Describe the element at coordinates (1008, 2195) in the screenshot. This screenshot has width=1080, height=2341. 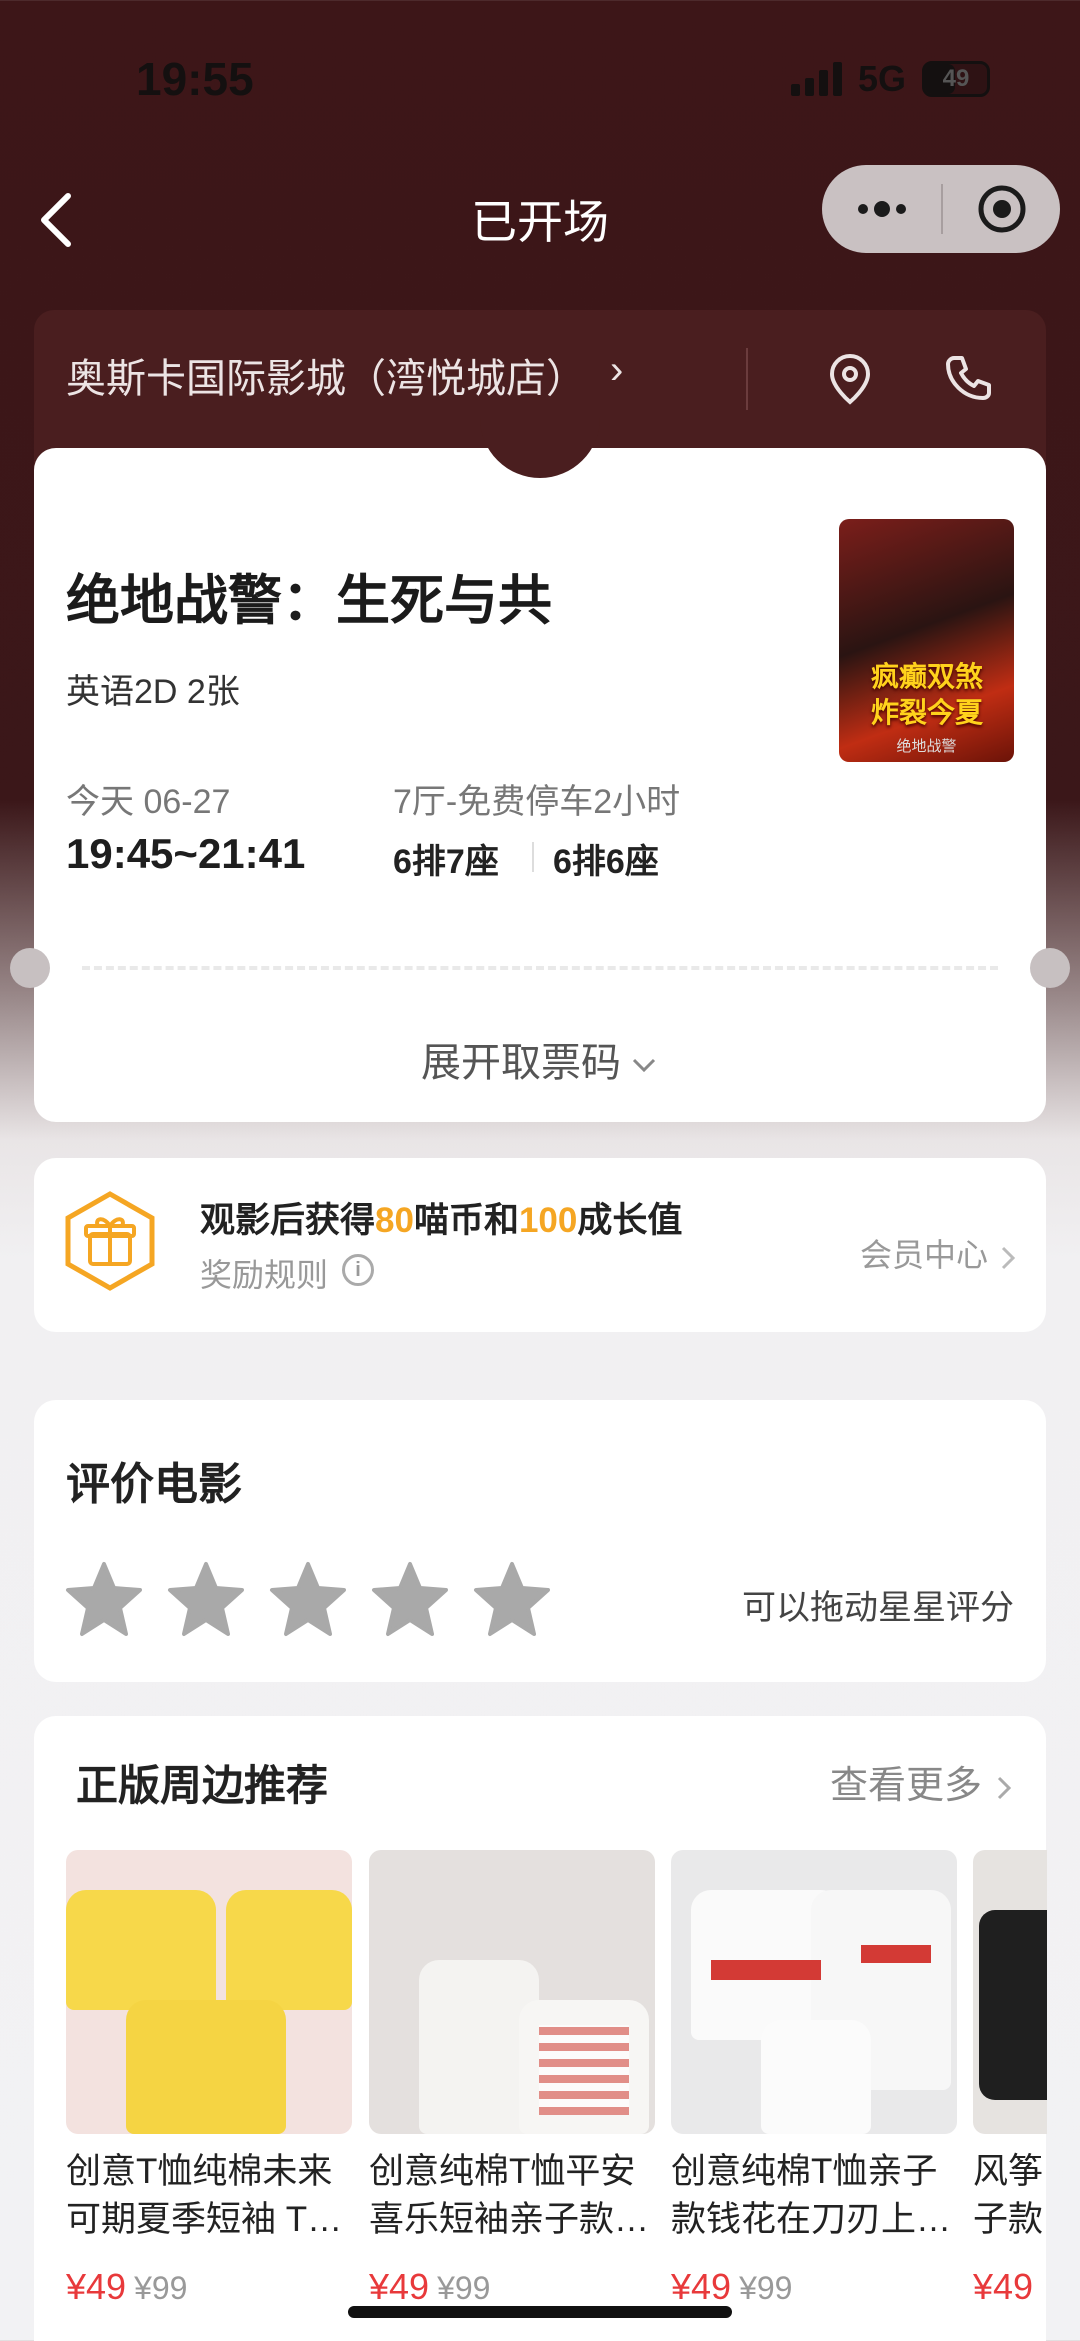
I see `product-name: 风筝子款` at that location.